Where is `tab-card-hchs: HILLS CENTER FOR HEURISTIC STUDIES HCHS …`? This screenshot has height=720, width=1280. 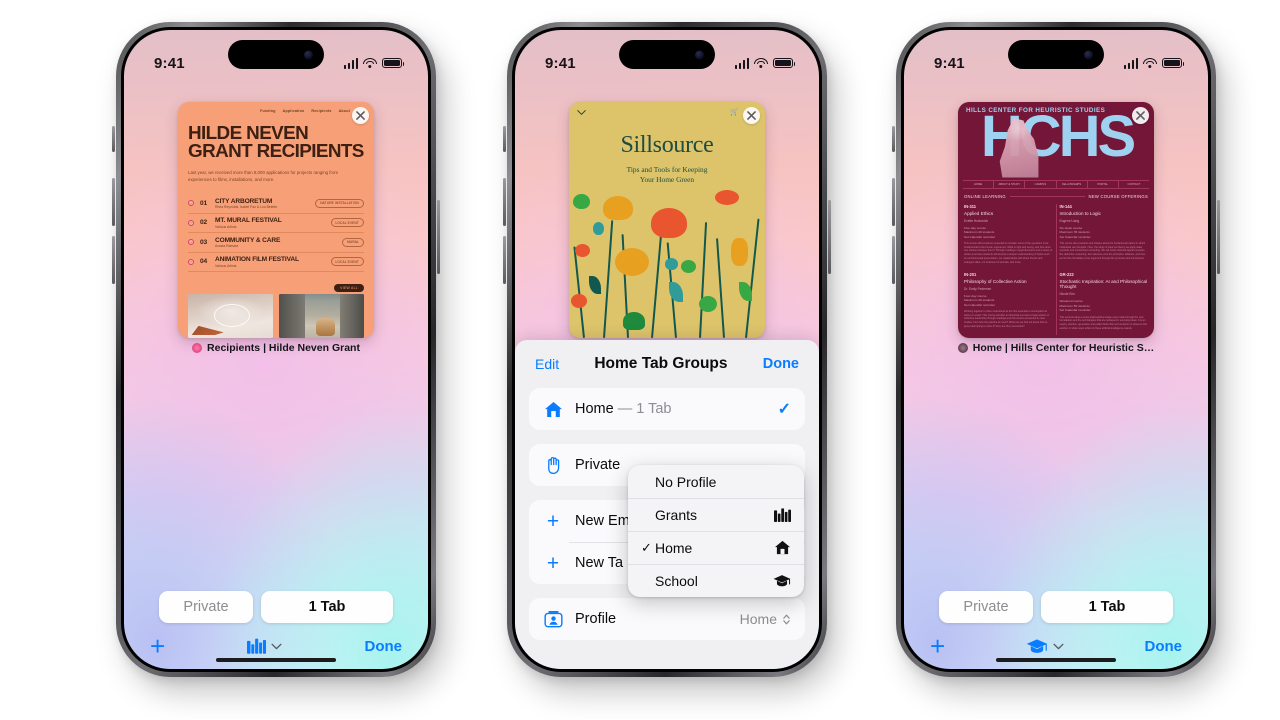 tab-card-hchs: HILLS CENTER FOR HEURISTIC STUDIES HCHS … is located at coordinates (1056, 220).